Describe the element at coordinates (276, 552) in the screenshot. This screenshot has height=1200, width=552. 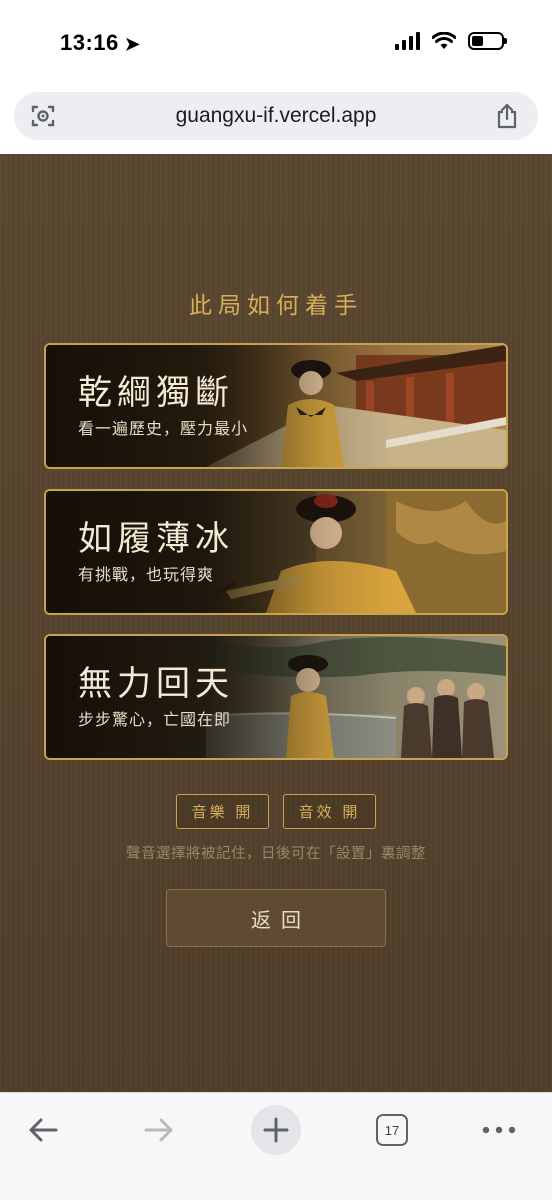
I see `difficulty-medium-card: 如履薄冰 有挑戰，也玩得爽` at that location.